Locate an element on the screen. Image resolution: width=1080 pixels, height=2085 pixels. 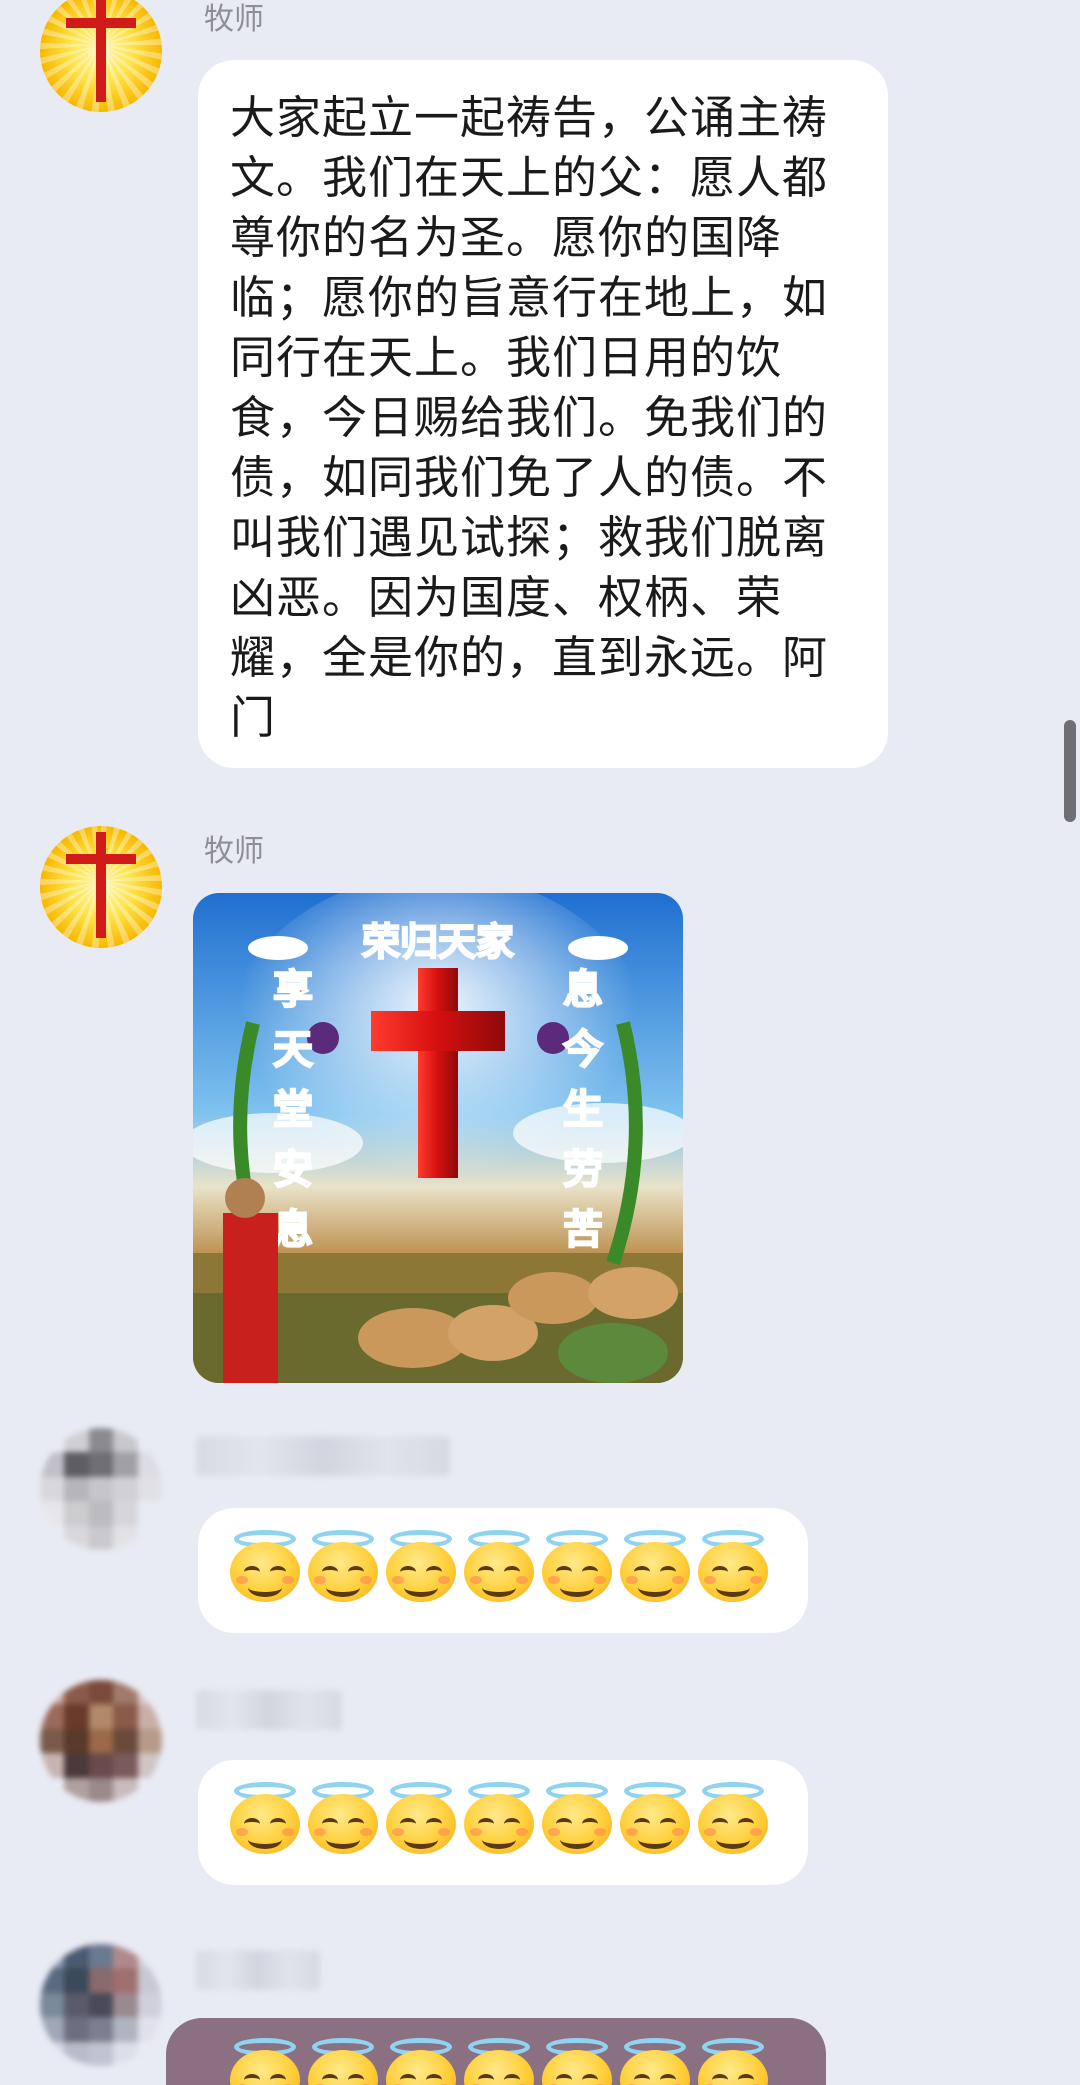
left-vertical-char: 享 is located at coordinates (293, 990).